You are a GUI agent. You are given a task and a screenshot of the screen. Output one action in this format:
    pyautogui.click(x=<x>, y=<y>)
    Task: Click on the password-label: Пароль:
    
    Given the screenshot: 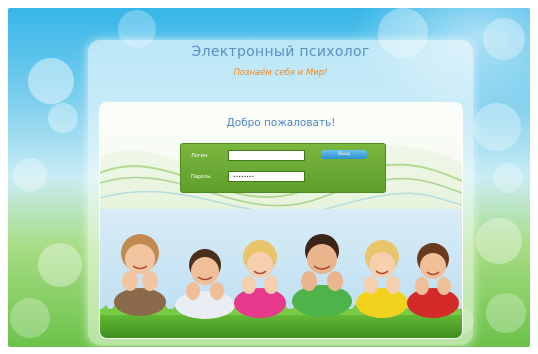 What is the action you would take?
    pyautogui.click(x=201, y=177)
    